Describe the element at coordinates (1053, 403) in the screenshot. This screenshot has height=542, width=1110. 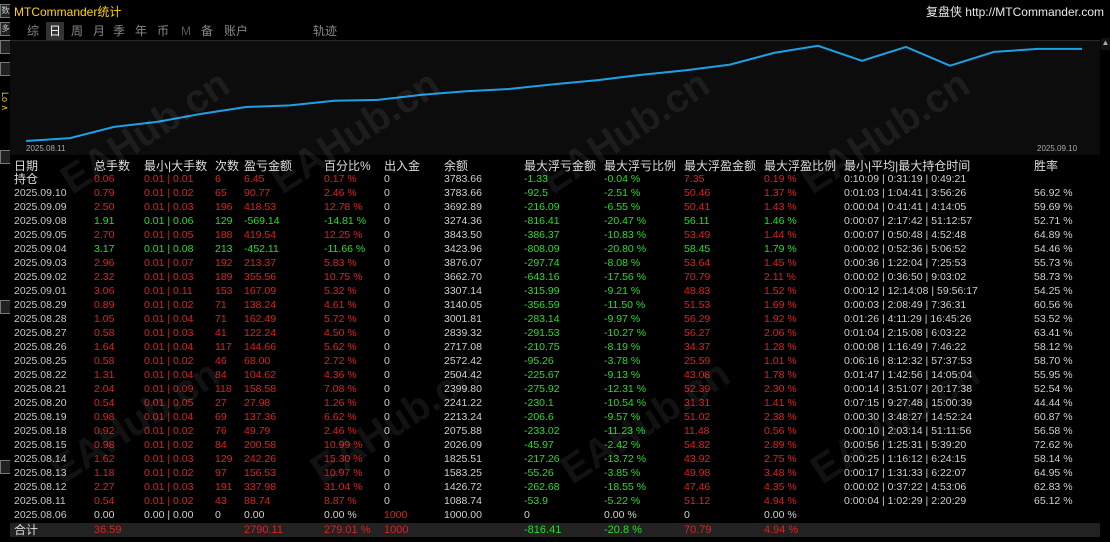
I see `cell-win: 44.44 %` at that location.